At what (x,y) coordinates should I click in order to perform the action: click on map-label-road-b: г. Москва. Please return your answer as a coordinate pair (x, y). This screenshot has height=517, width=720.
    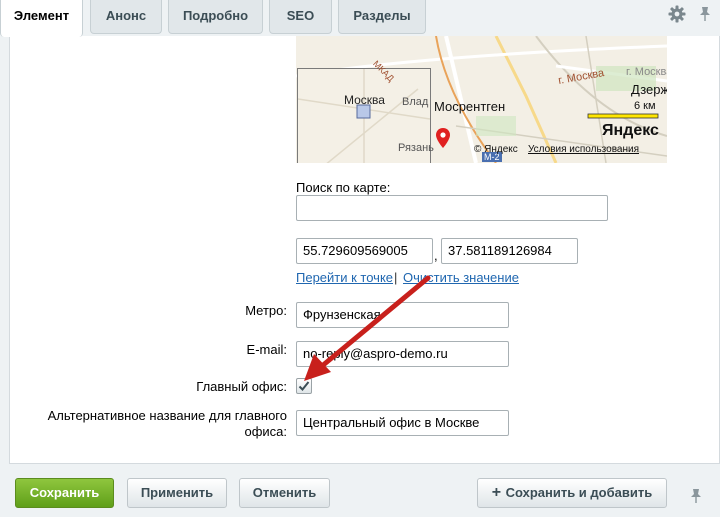
    Looking at the image, I should click on (646, 72).